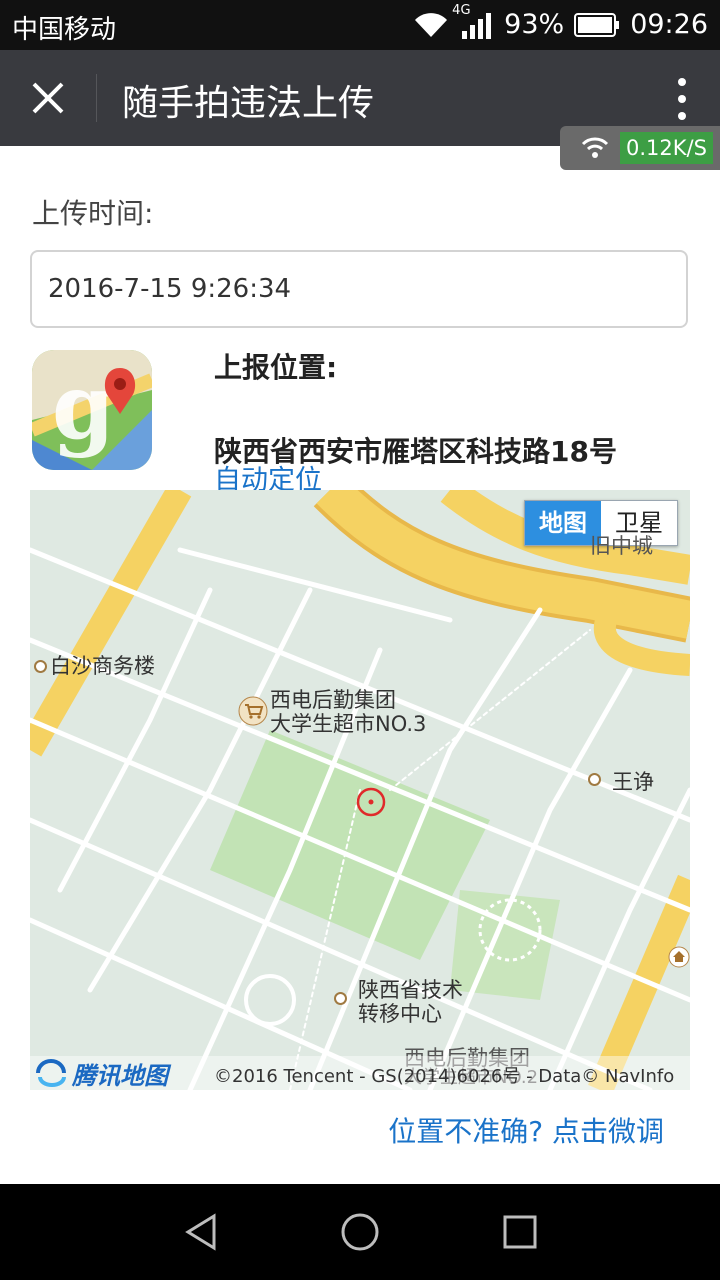 The height and width of the screenshot is (1280, 720). What do you see at coordinates (276, 367) in the screenshot?
I see `report-location-label: 上报位置:` at bounding box center [276, 367].